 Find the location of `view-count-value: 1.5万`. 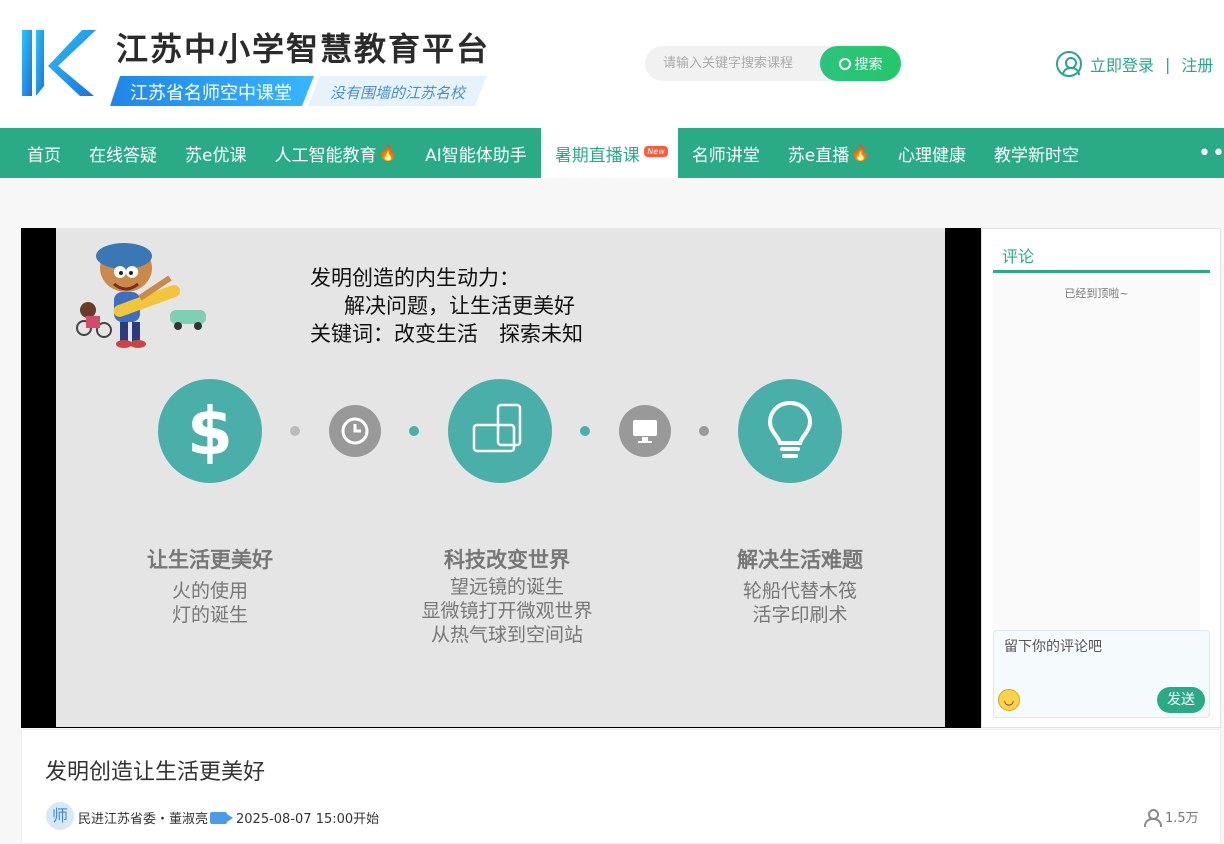

view-count-value: 1.5万 is located at coordinates (1182, 818).